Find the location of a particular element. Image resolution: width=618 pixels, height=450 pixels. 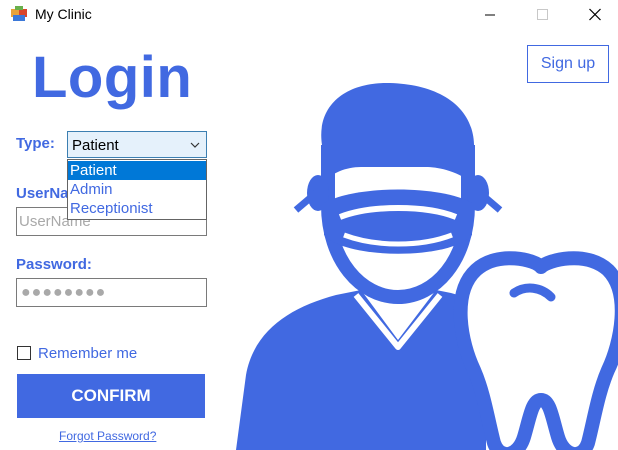

type-select-value: Patient is located at coordinates (95, 145).